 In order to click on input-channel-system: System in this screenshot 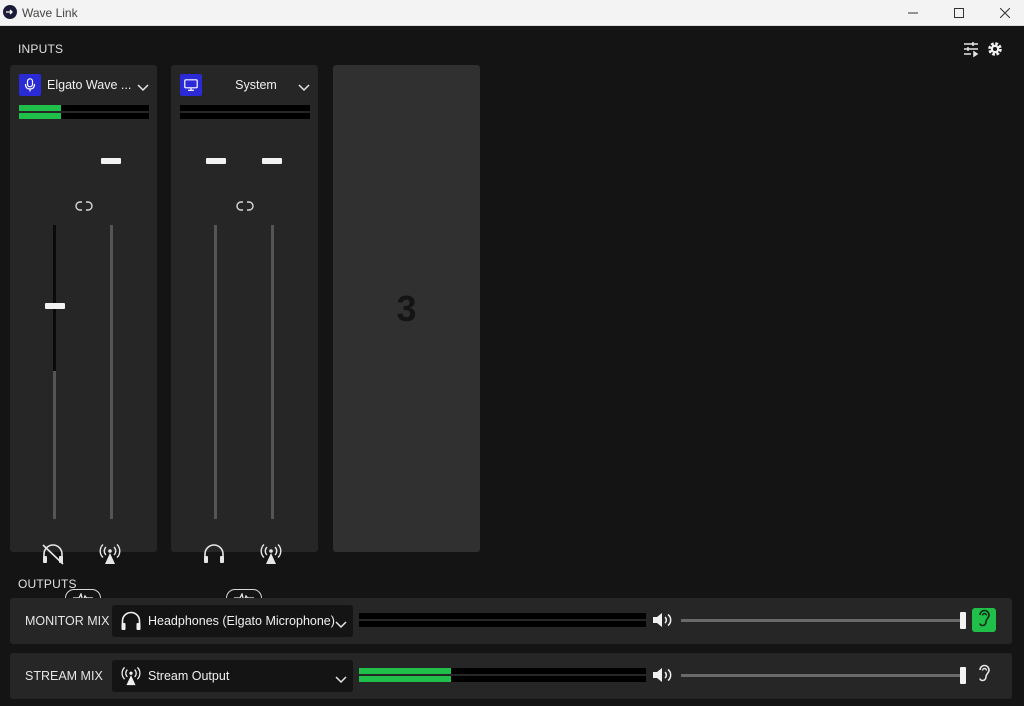, I will do `click(244, 336)`.